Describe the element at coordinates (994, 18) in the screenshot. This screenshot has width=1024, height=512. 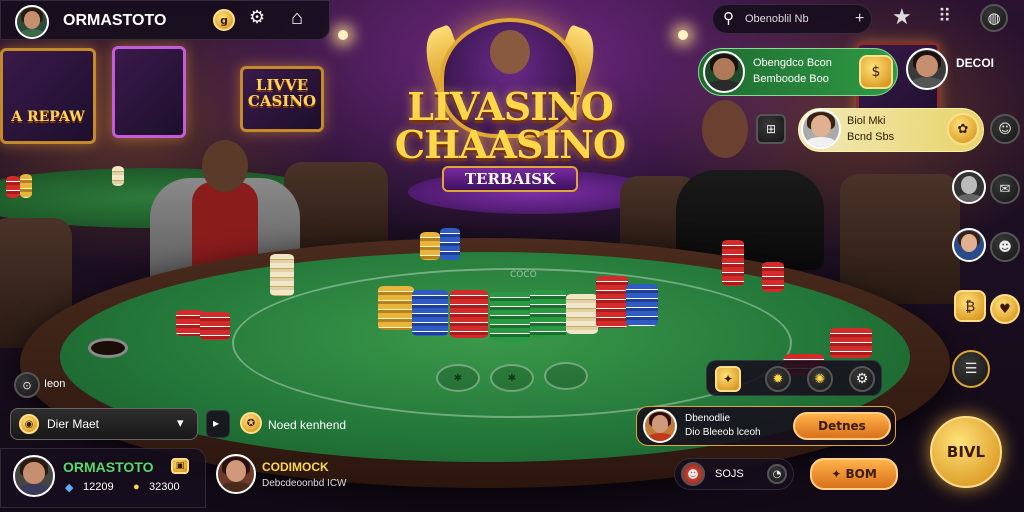
I see `globe-icon: ◍` at that location.